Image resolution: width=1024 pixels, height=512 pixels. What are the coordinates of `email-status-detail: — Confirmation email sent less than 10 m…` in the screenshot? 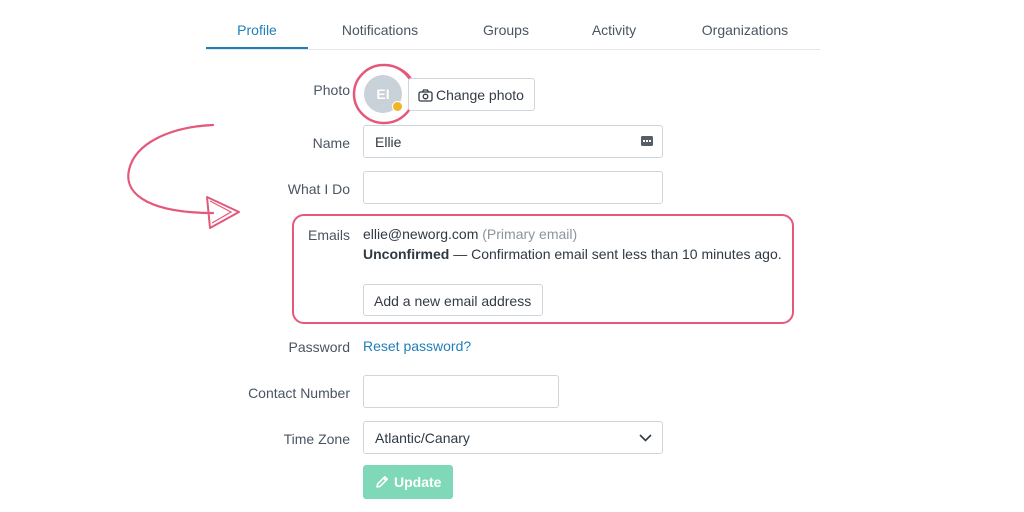 It's located at (615, 254).